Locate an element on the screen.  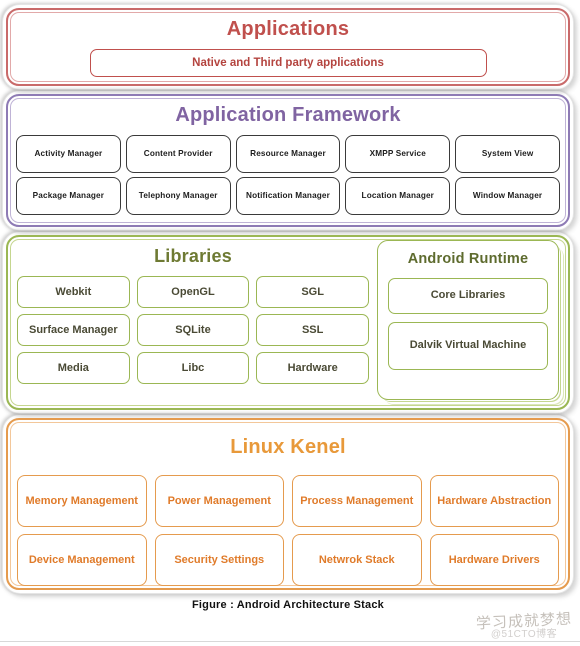
watermark-source: @51CTO博客 is located at coordinates (524, 634).